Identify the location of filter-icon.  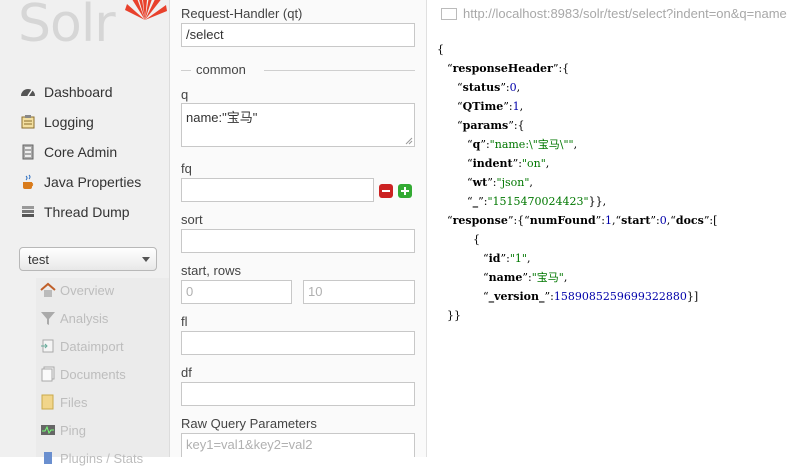
(48, 318).